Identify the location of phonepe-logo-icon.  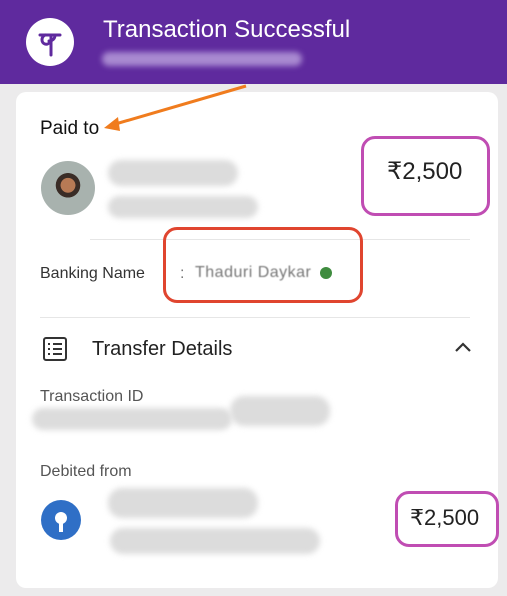
(50, 42).